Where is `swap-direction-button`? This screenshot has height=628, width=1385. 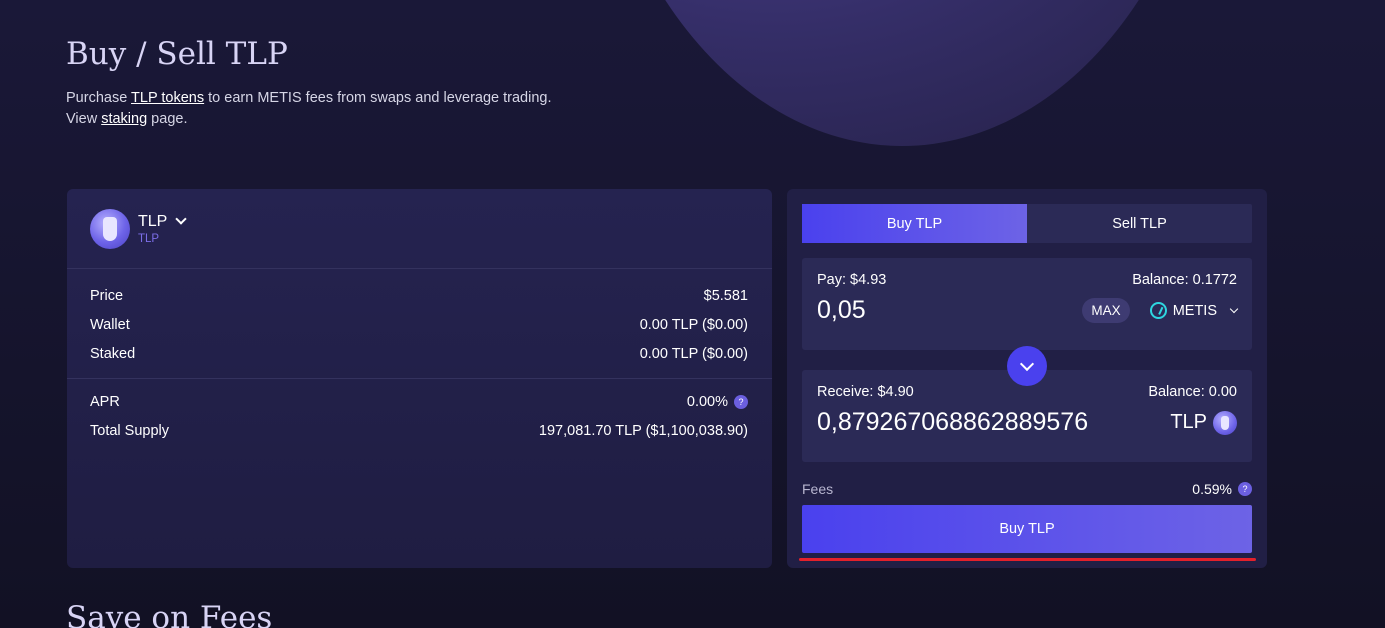 swap-direction-button is located at coordinates (1027, 366).